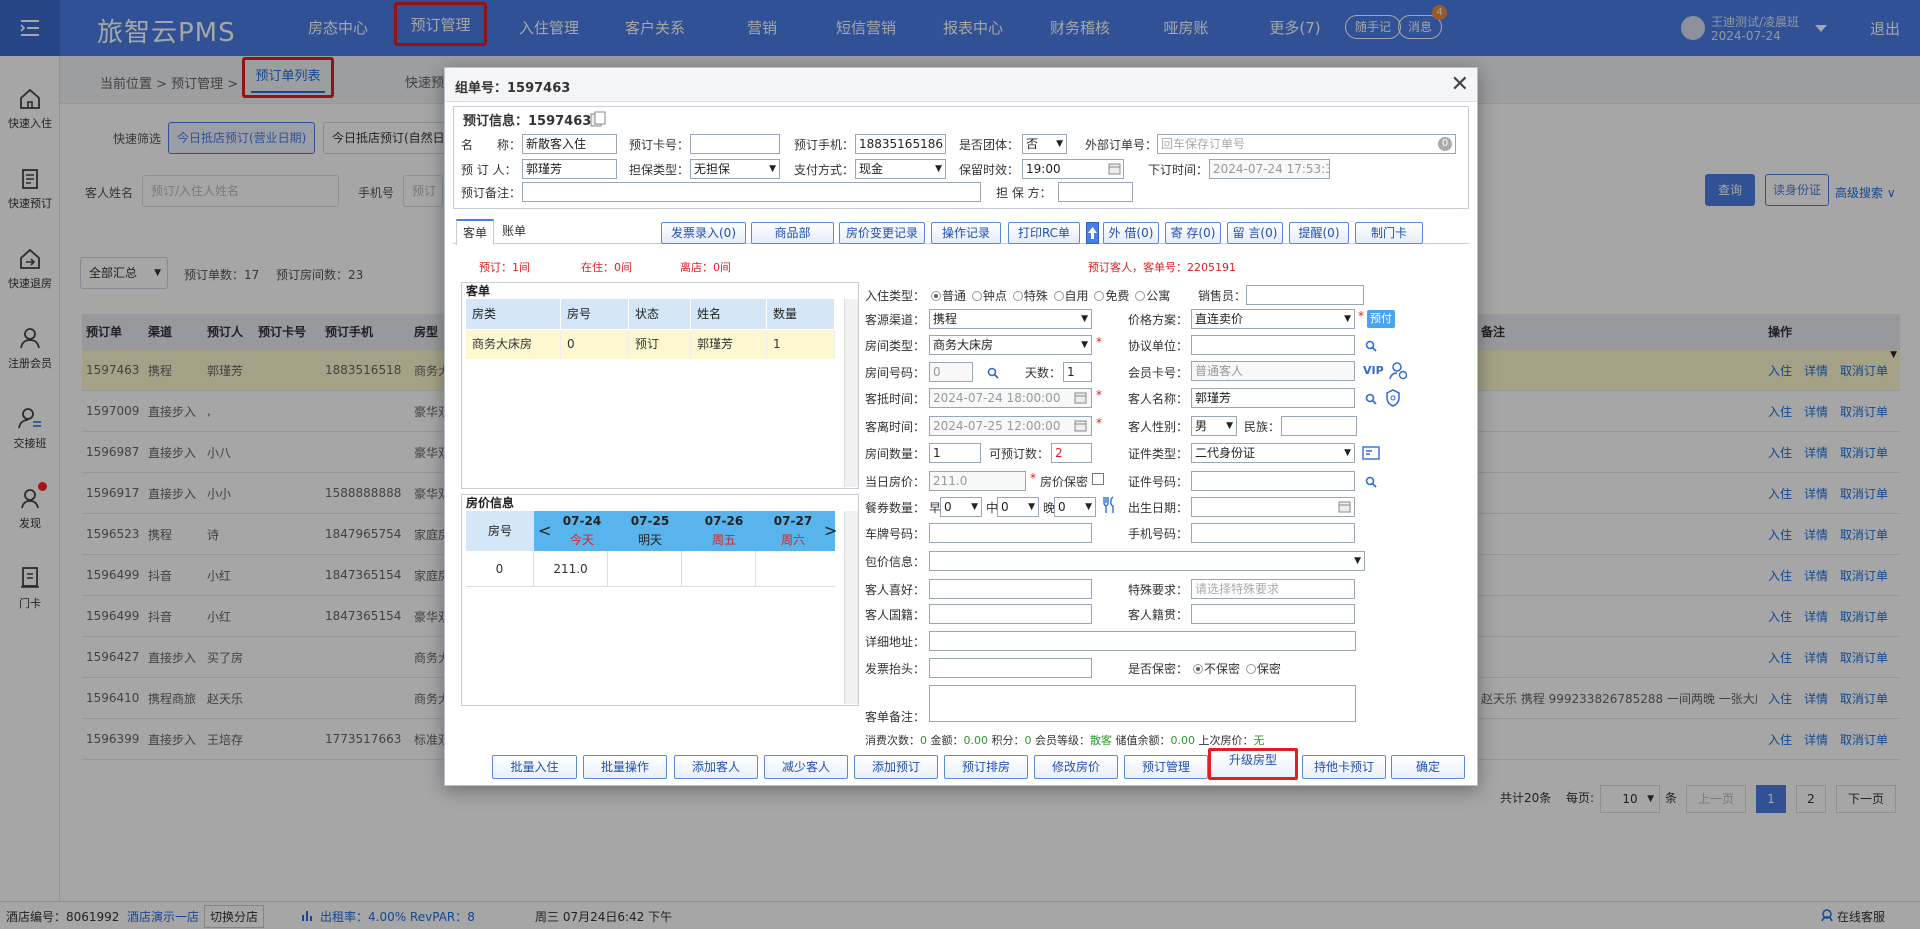 The width and height of the screenshot is (1920, 929). I want to click on address-input, so click(1142, 641).